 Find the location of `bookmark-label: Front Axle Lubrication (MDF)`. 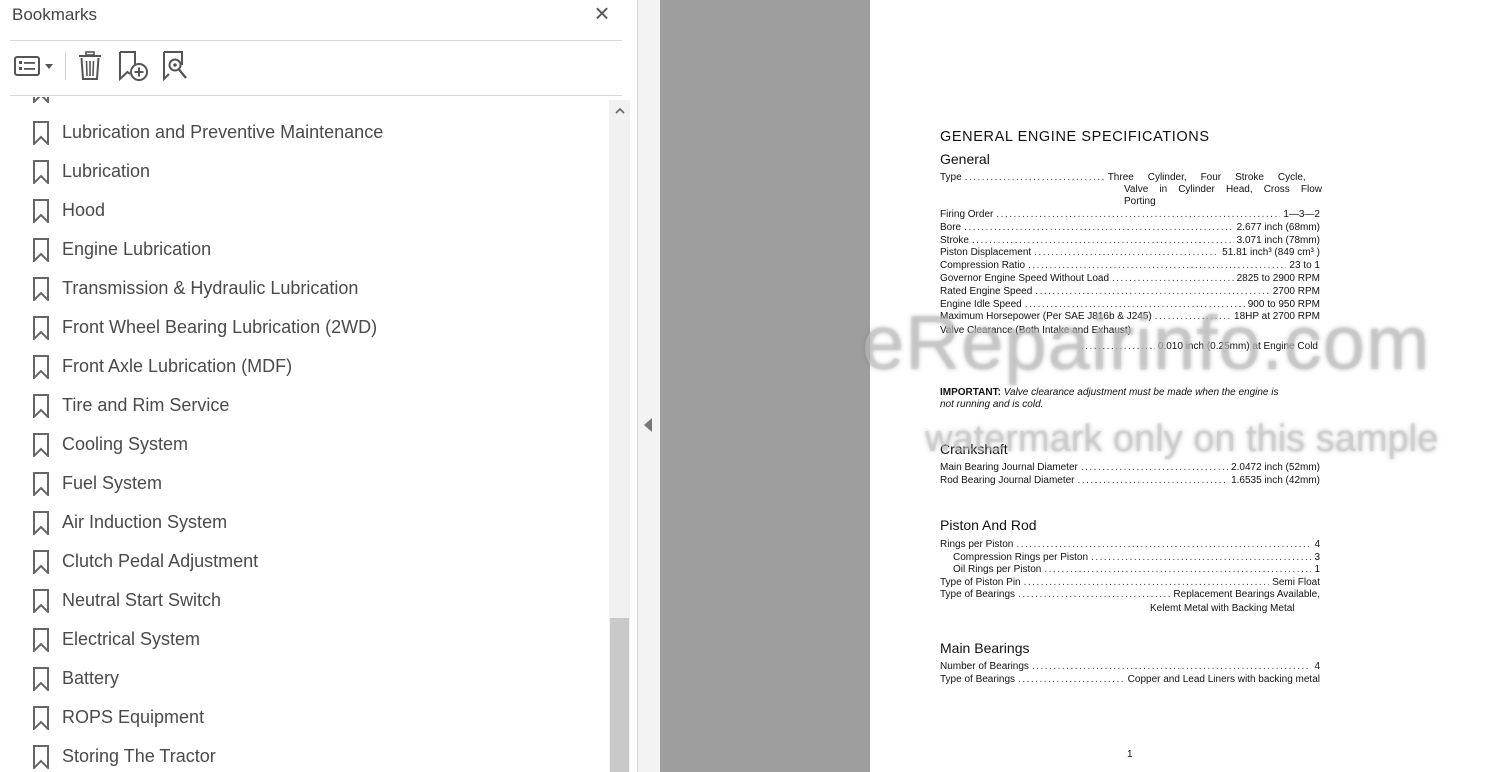

bookmark-label: Front Axle Lubrication (MDF) is located at coordinates (177, 366).